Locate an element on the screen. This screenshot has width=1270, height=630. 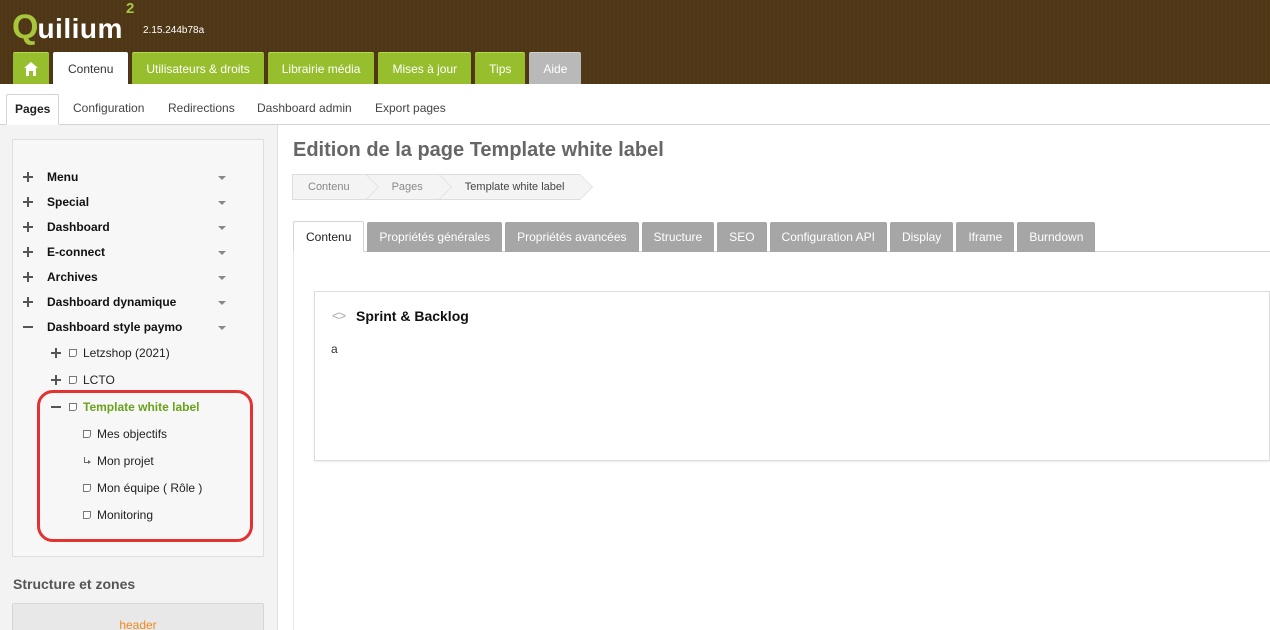
tree-item-special: Special is located at coordinates (55, 202).